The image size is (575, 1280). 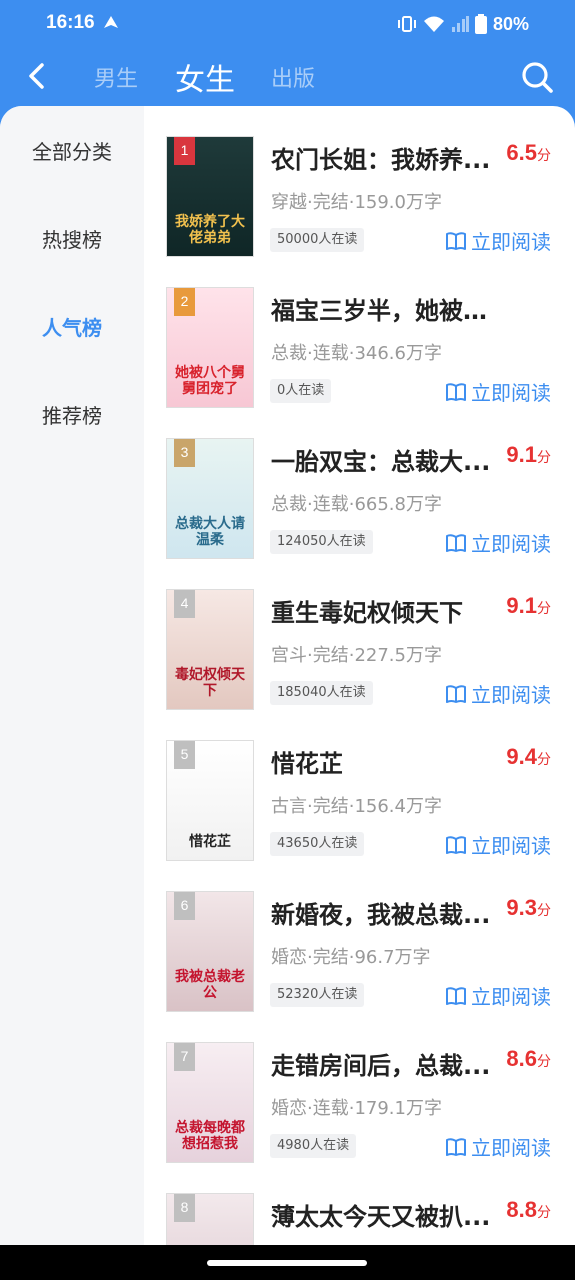 What do you see at coordinates (356, 1108) in the screenshot?
I see `book-meta: 婚恋·连载·179.1万字` at bounding box center [356, 1108].